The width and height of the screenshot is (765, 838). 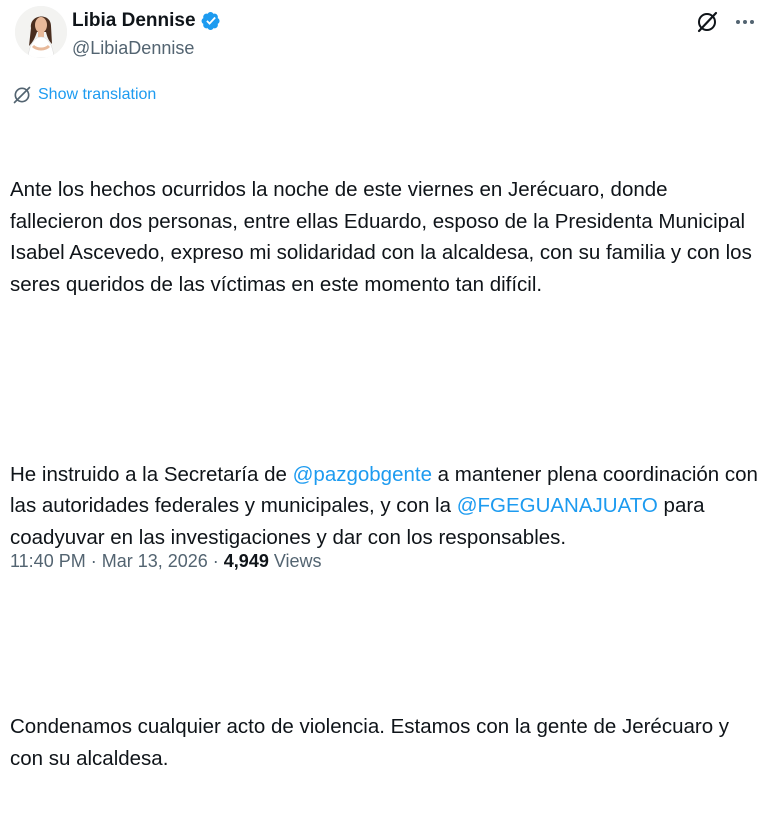 What do you see at coordinates (297, 560) in the screenshot?
I see `views-label: Views` at bounding box center [297, 560].